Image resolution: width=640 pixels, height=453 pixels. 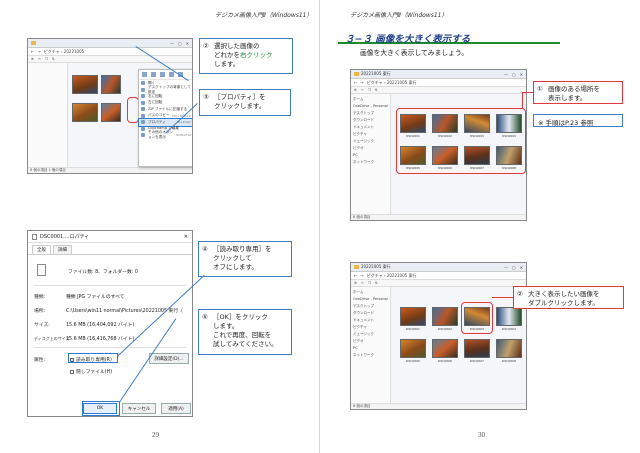 What do you see at coordinates (41, 249) in the screenshot?
I see `tab-general: 全般` at bounding box center [41, 249].